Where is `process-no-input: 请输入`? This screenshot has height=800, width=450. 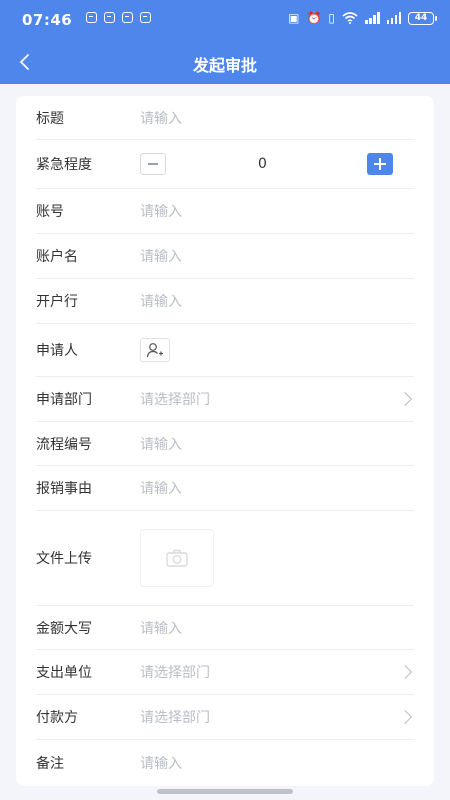 process-no-input: 请输入 is located at coordinates (161, 444).